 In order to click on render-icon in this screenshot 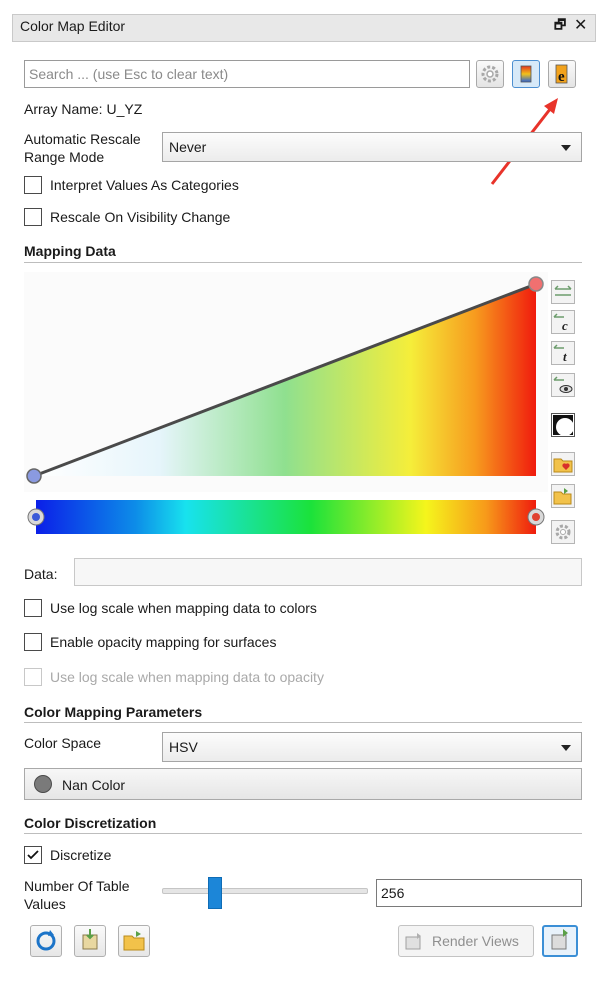, I will do `click(413, 941)`.